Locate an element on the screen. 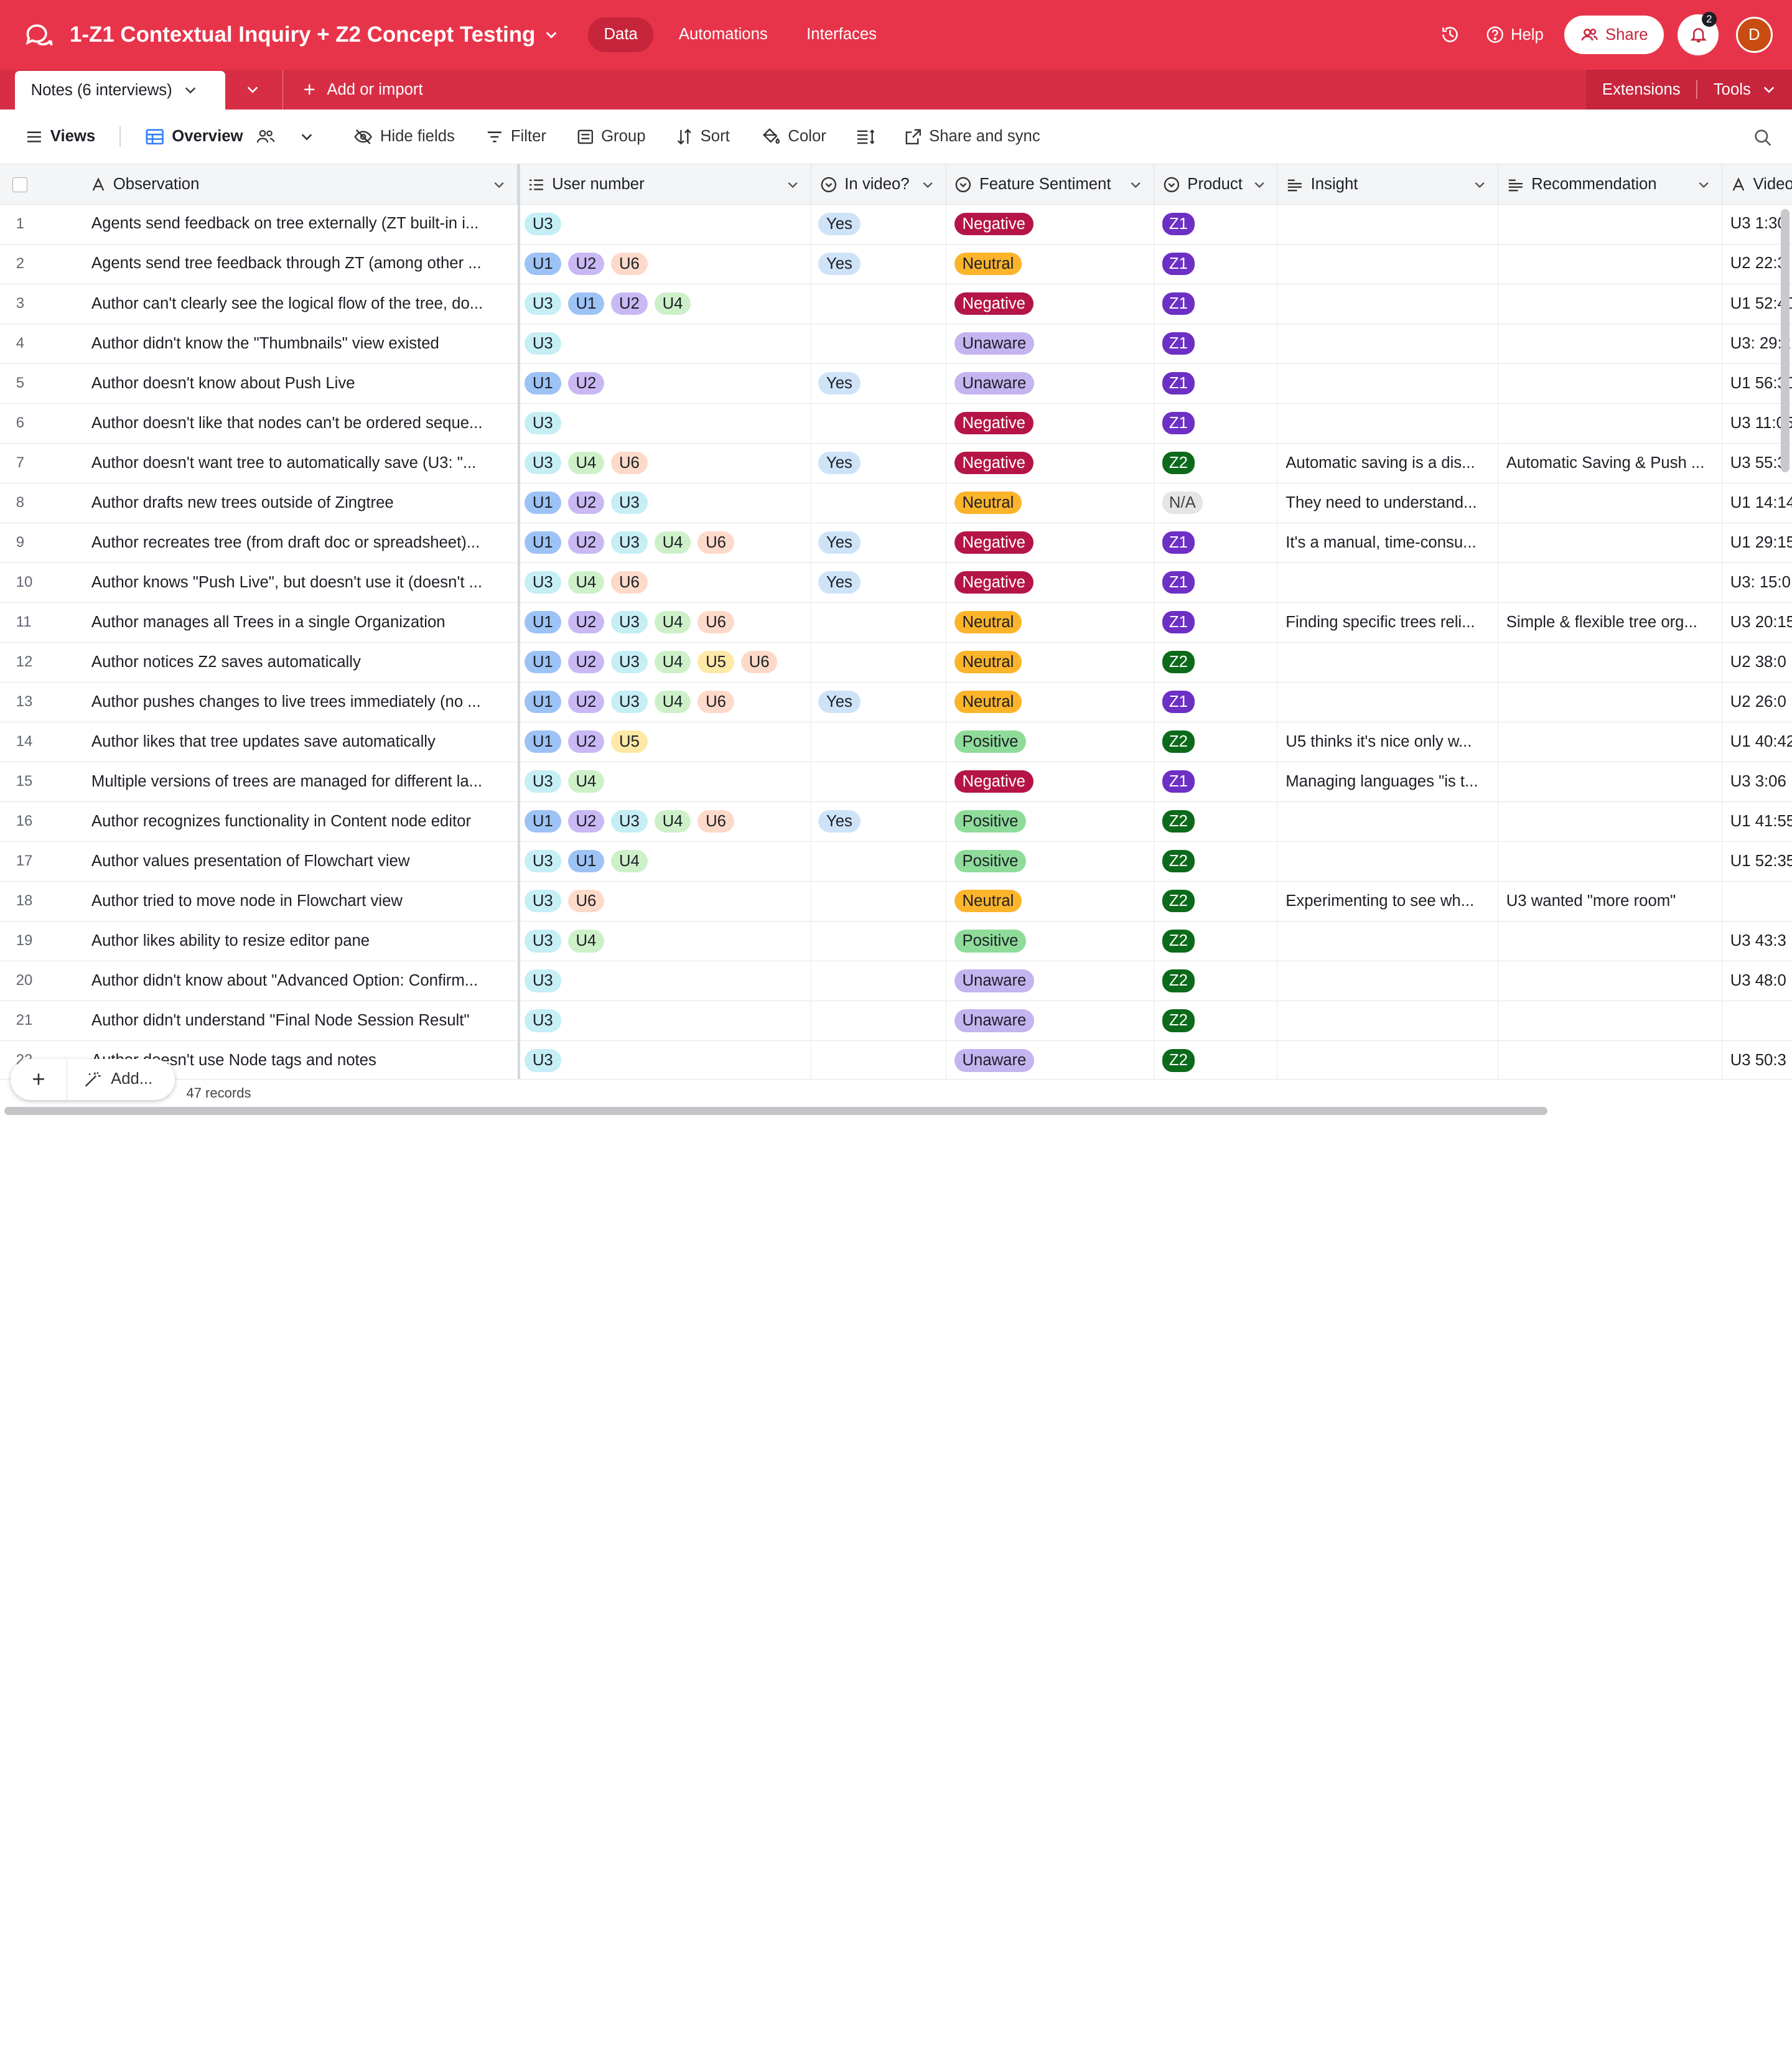  notifications-button: 2 is located at coordinates (1699, 34).